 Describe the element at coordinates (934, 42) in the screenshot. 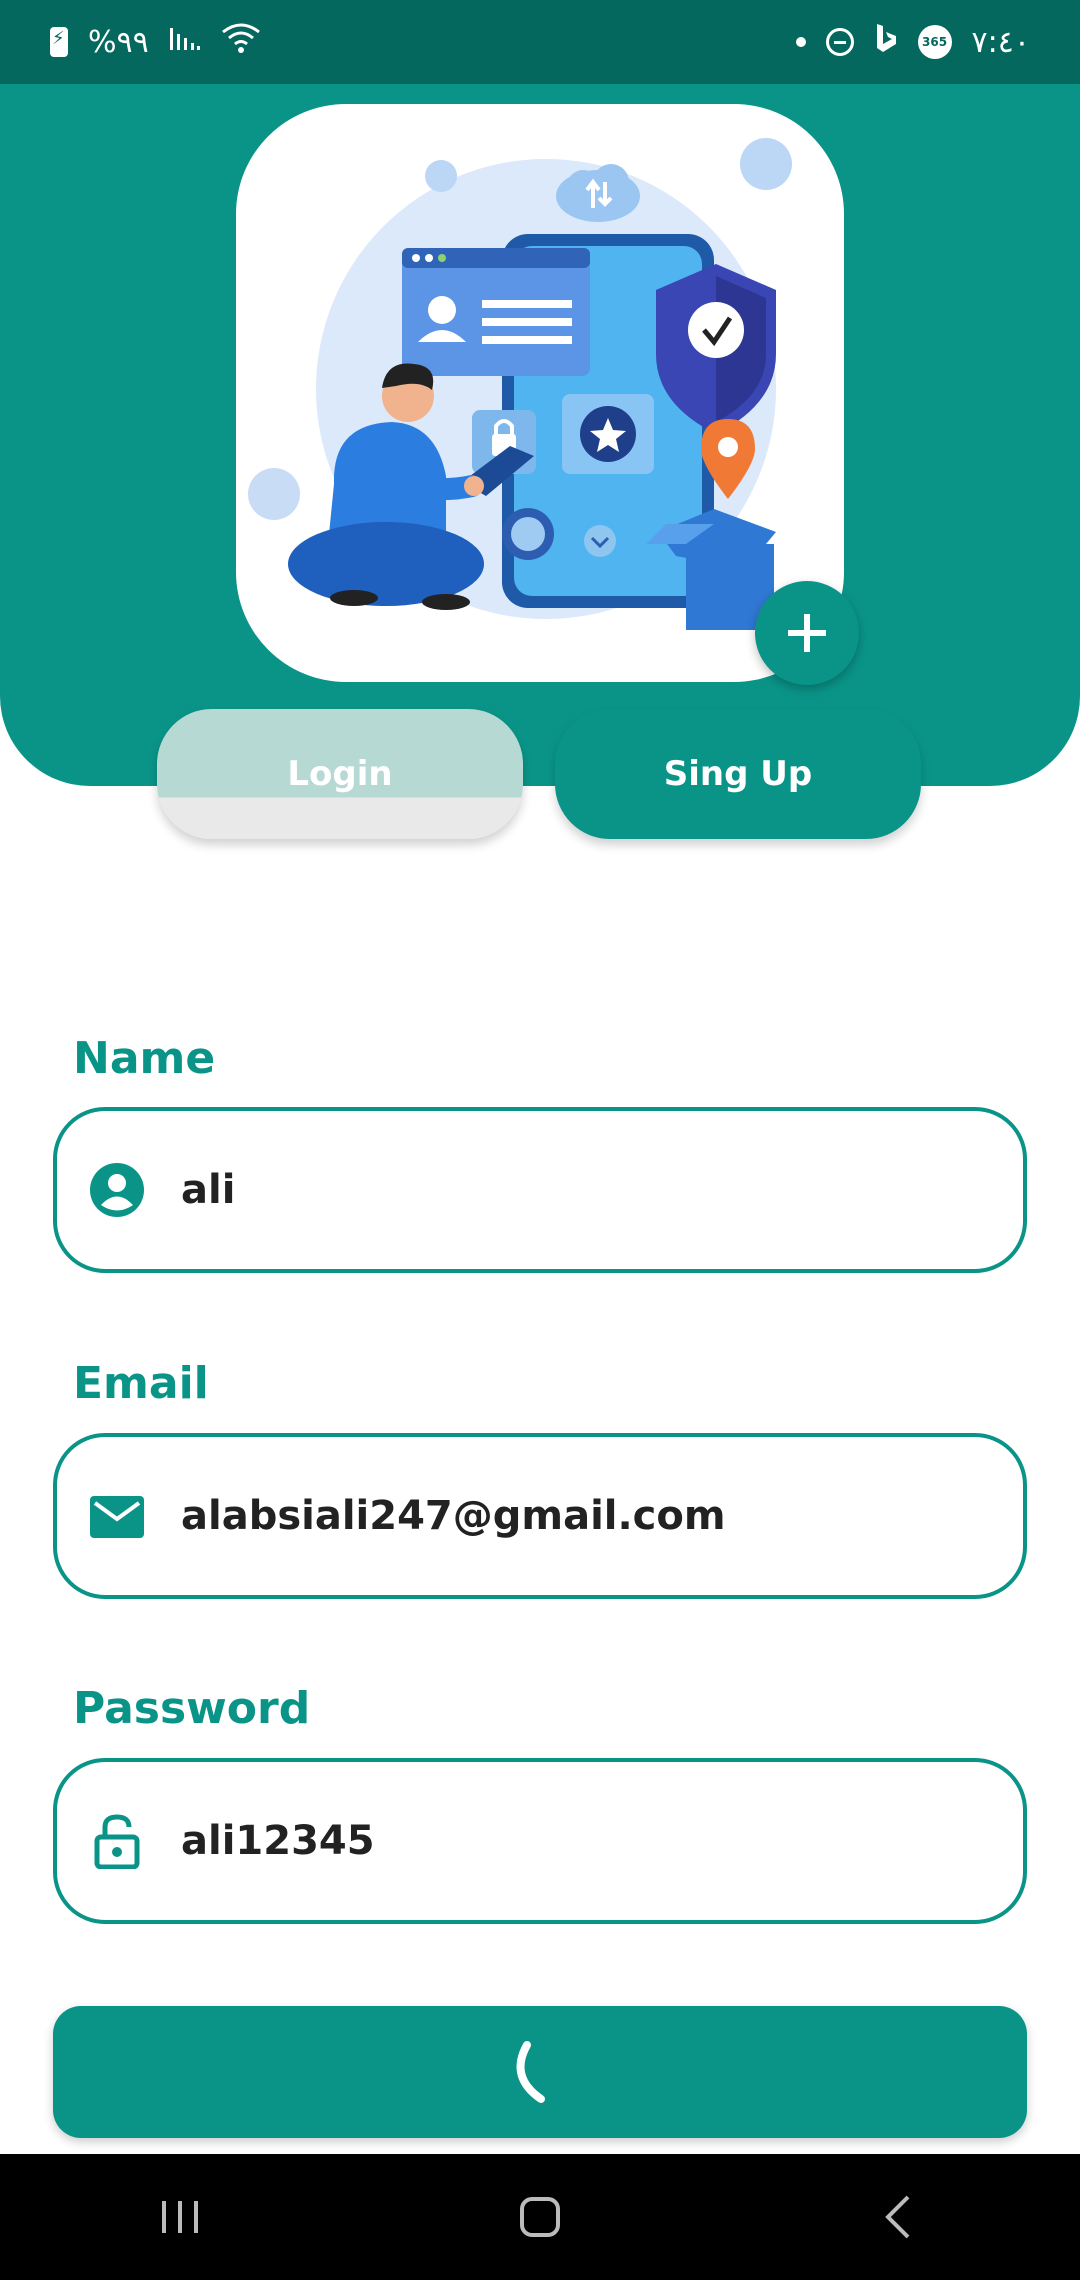

I see `office-365-icon: 365` at that location.